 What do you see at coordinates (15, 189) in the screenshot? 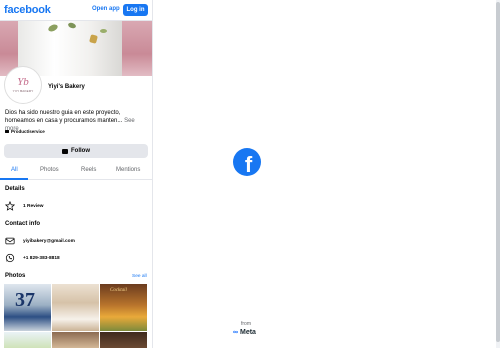
I see `details-heading: Details` at bounding box center [15, 189].